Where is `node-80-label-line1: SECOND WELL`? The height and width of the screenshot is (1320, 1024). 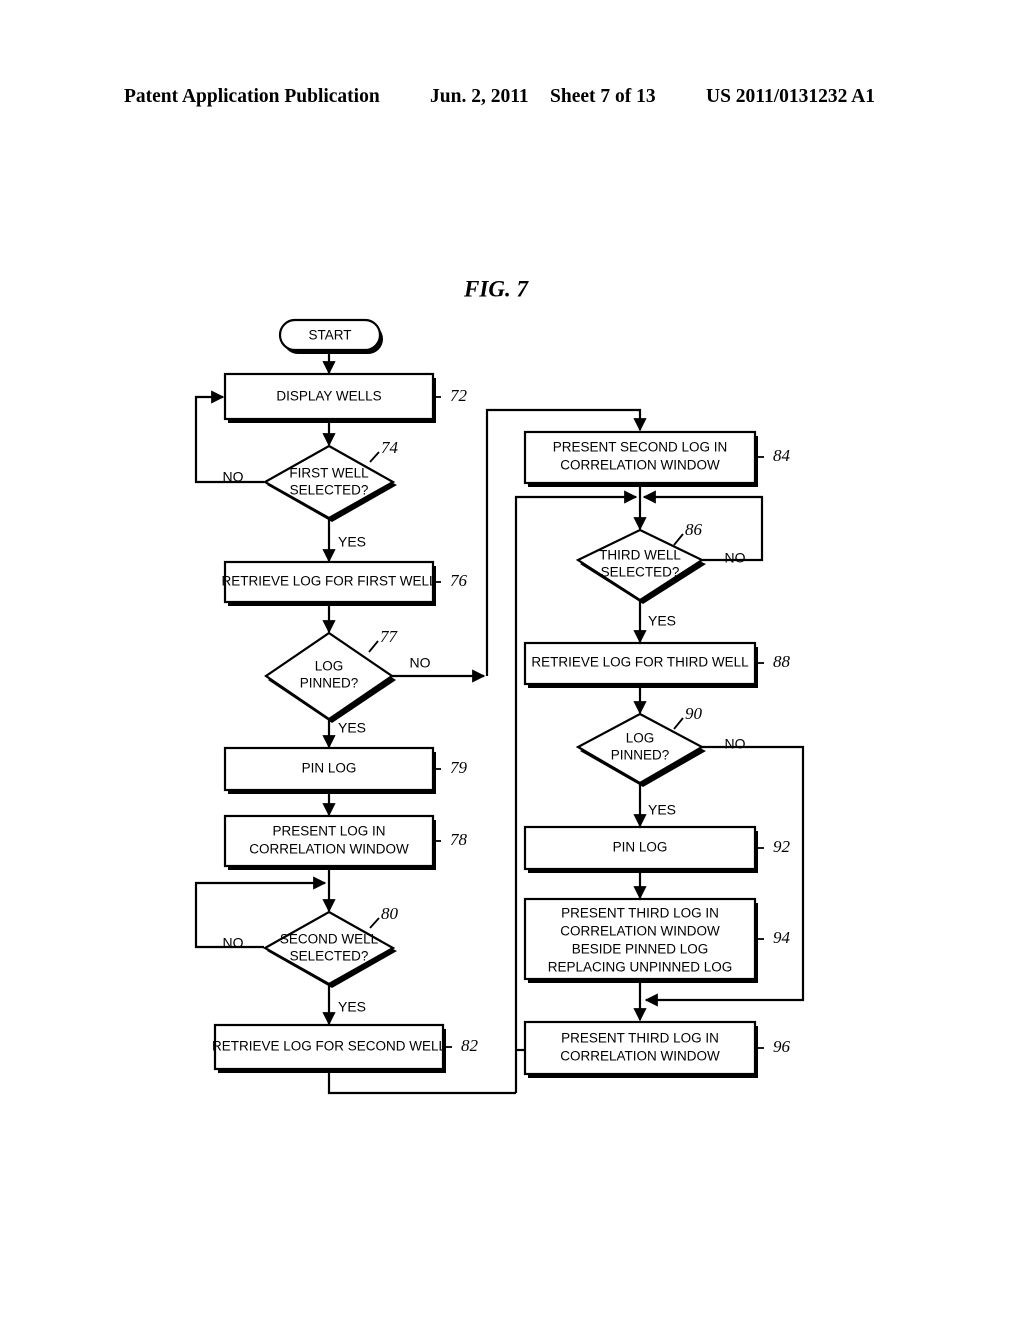 node-80-label-line1: SECOND WELL is located at coordinates (329, 939).